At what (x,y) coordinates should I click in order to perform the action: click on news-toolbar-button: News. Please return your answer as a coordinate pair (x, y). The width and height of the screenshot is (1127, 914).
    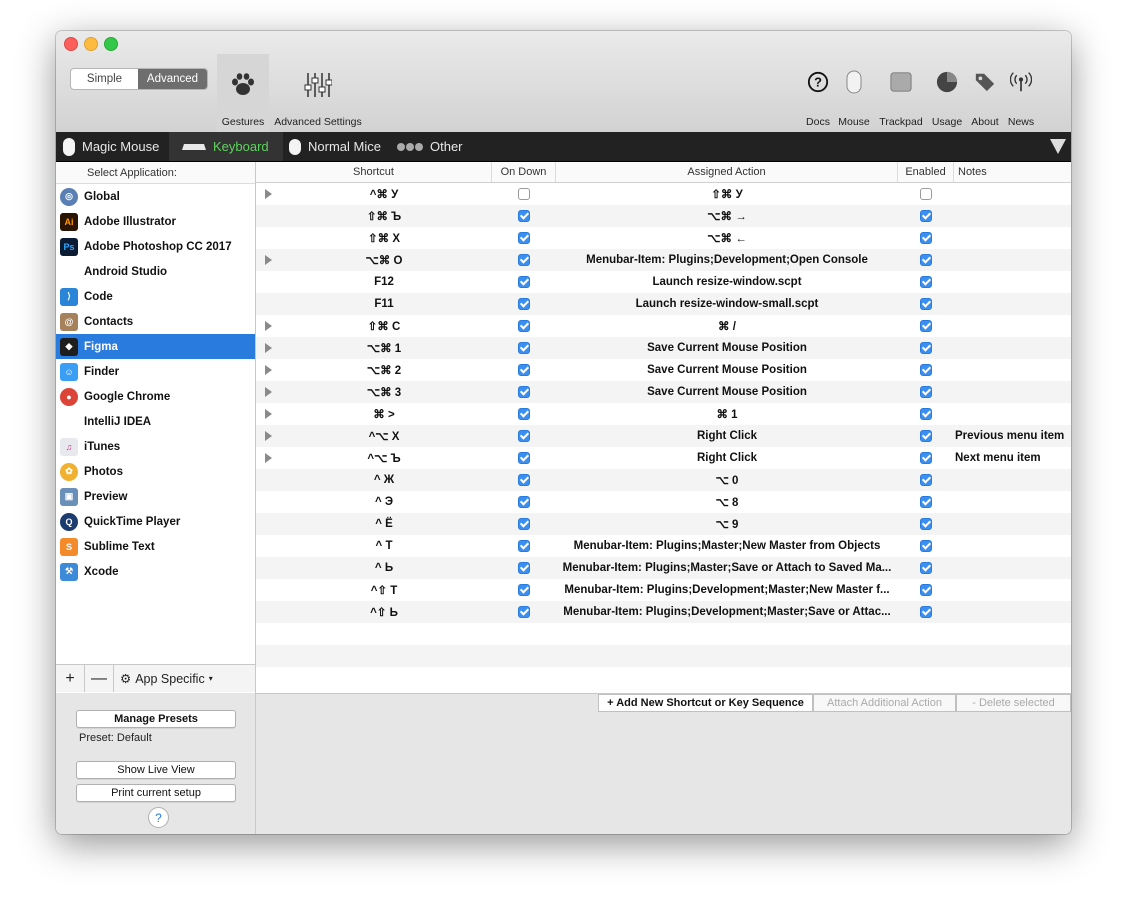
    Looking at the image, I should click on (1021, 93).